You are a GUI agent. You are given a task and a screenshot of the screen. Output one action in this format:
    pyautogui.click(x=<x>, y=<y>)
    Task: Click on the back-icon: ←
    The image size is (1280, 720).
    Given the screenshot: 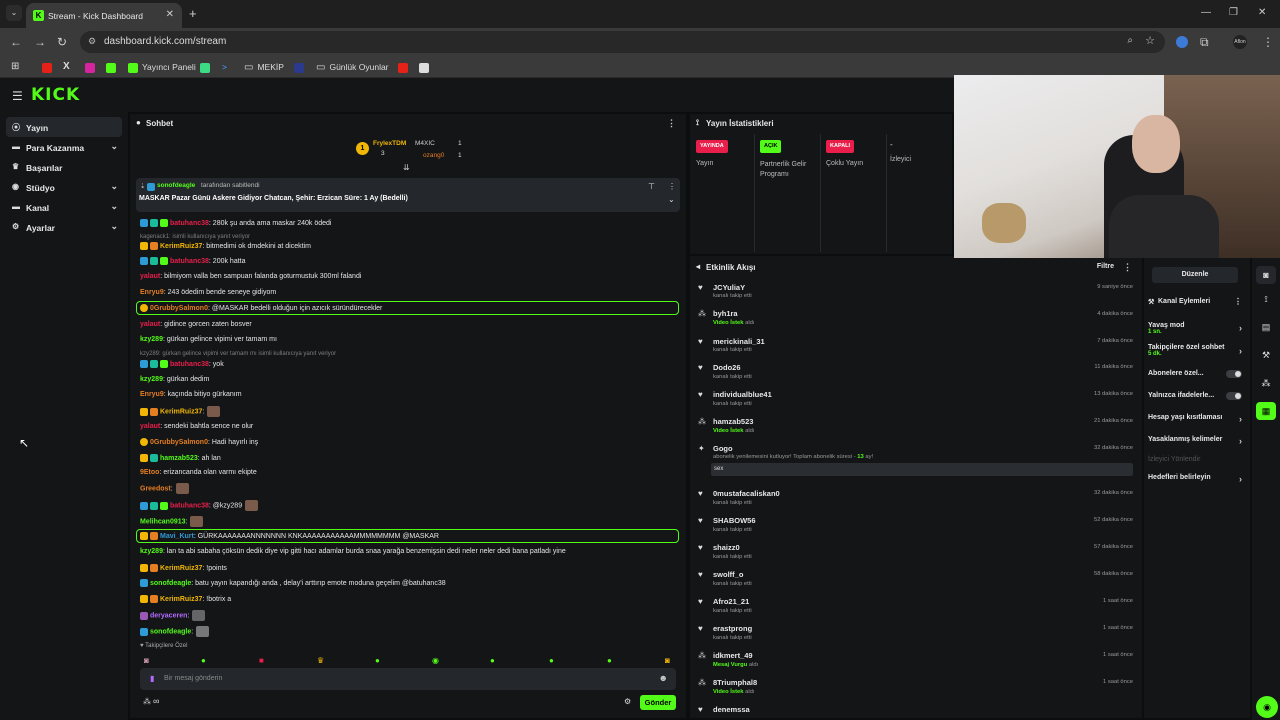 What is the action you would take?
    pyautogui.click(x=16, y=42)
    